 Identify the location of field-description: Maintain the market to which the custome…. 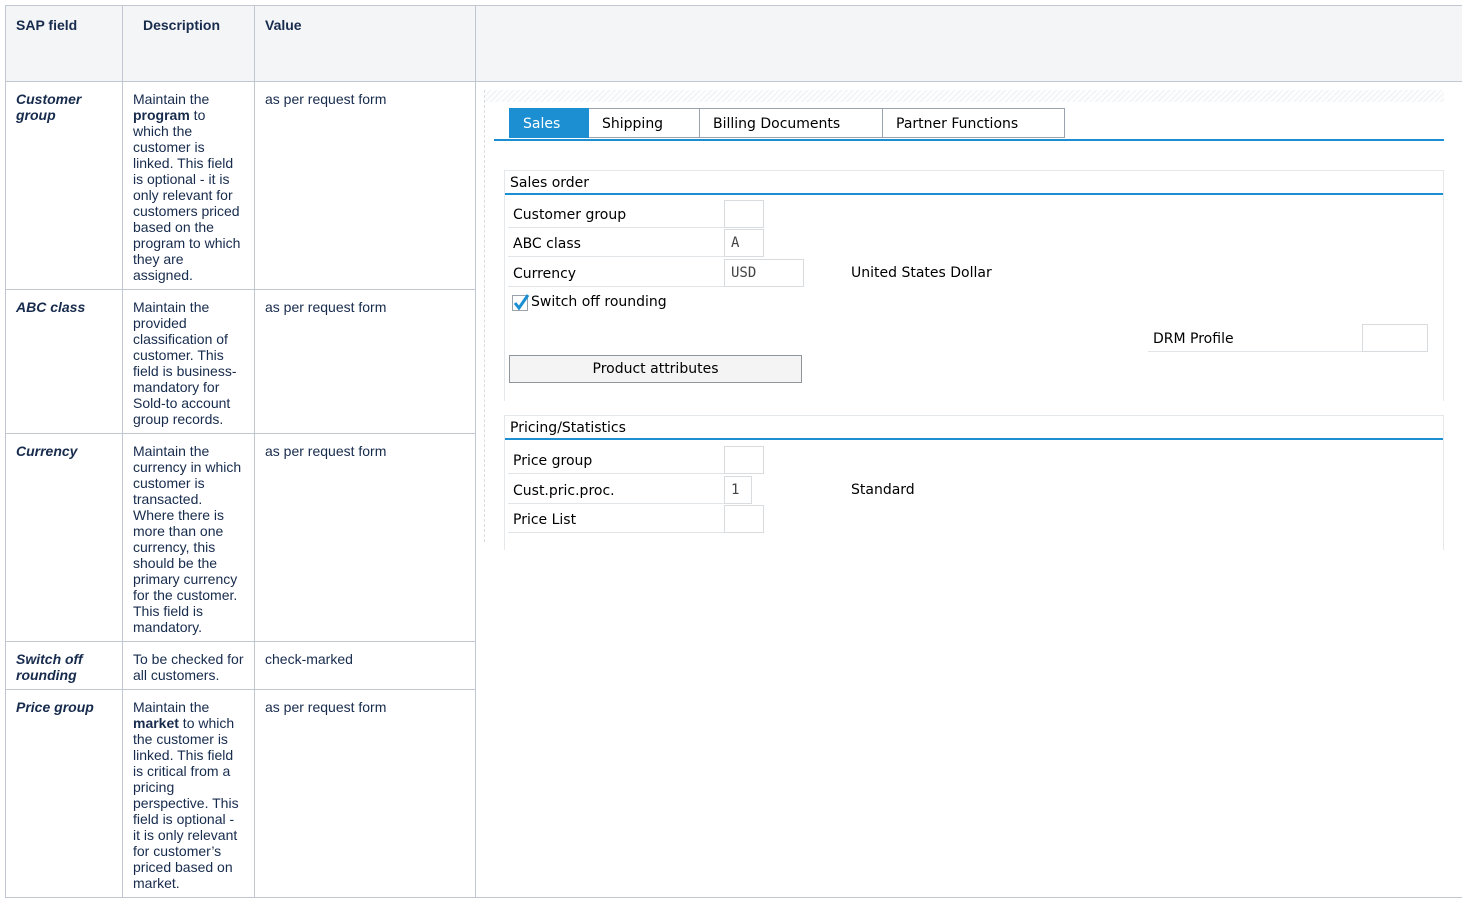
(189, 794).